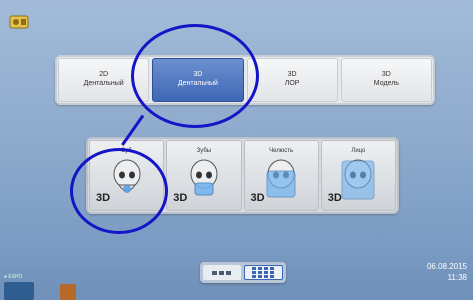 This screenshot has height=300, width=473. Describe the element at coordinates (358, 179) in the screenshot. I see `skull-face-icon` at that location.